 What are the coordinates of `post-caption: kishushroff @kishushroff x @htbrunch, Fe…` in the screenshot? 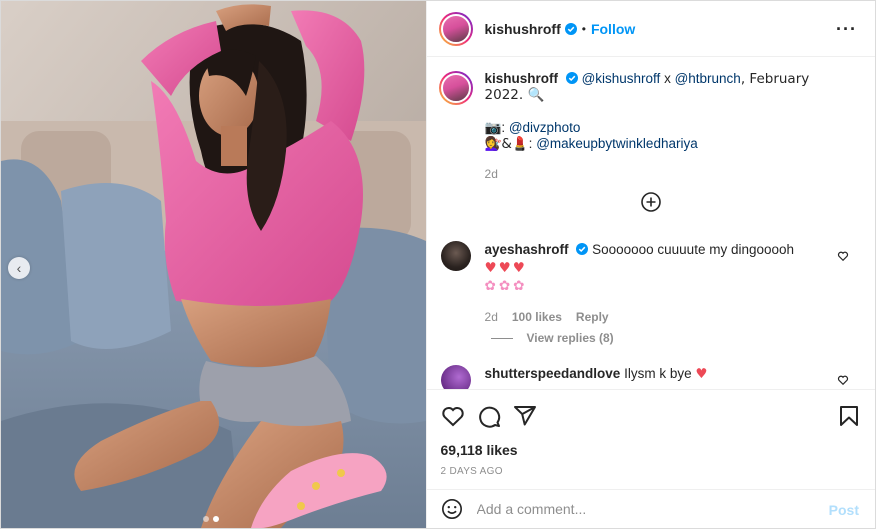 It's located at (648, 126).